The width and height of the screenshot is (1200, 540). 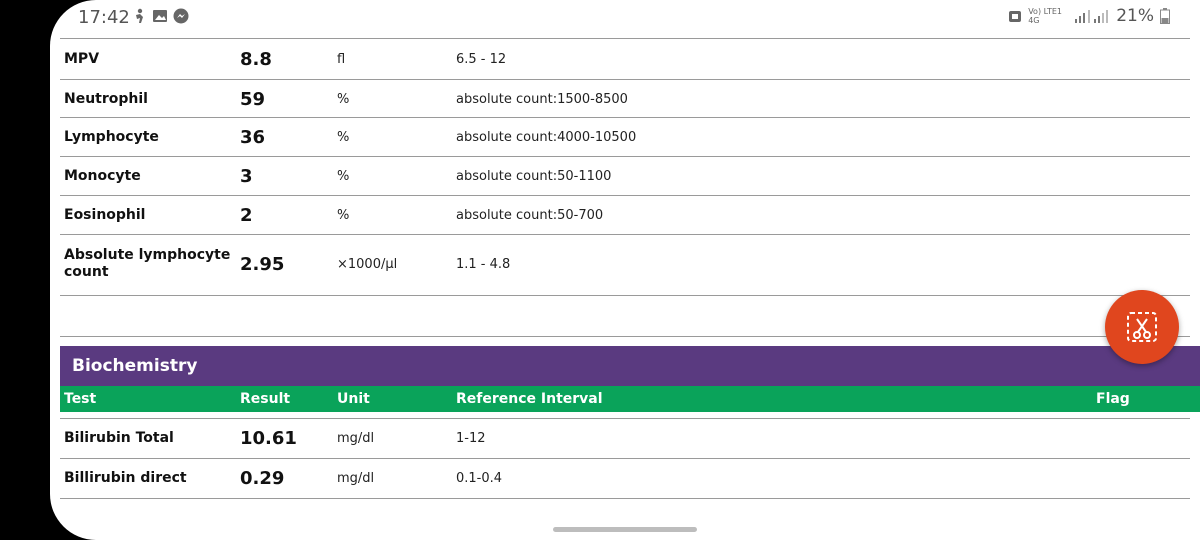 What do you see at coordinates (268, 438) in the screenshot?
I see `test-result: 10.61` at bounding box center [268, 438].